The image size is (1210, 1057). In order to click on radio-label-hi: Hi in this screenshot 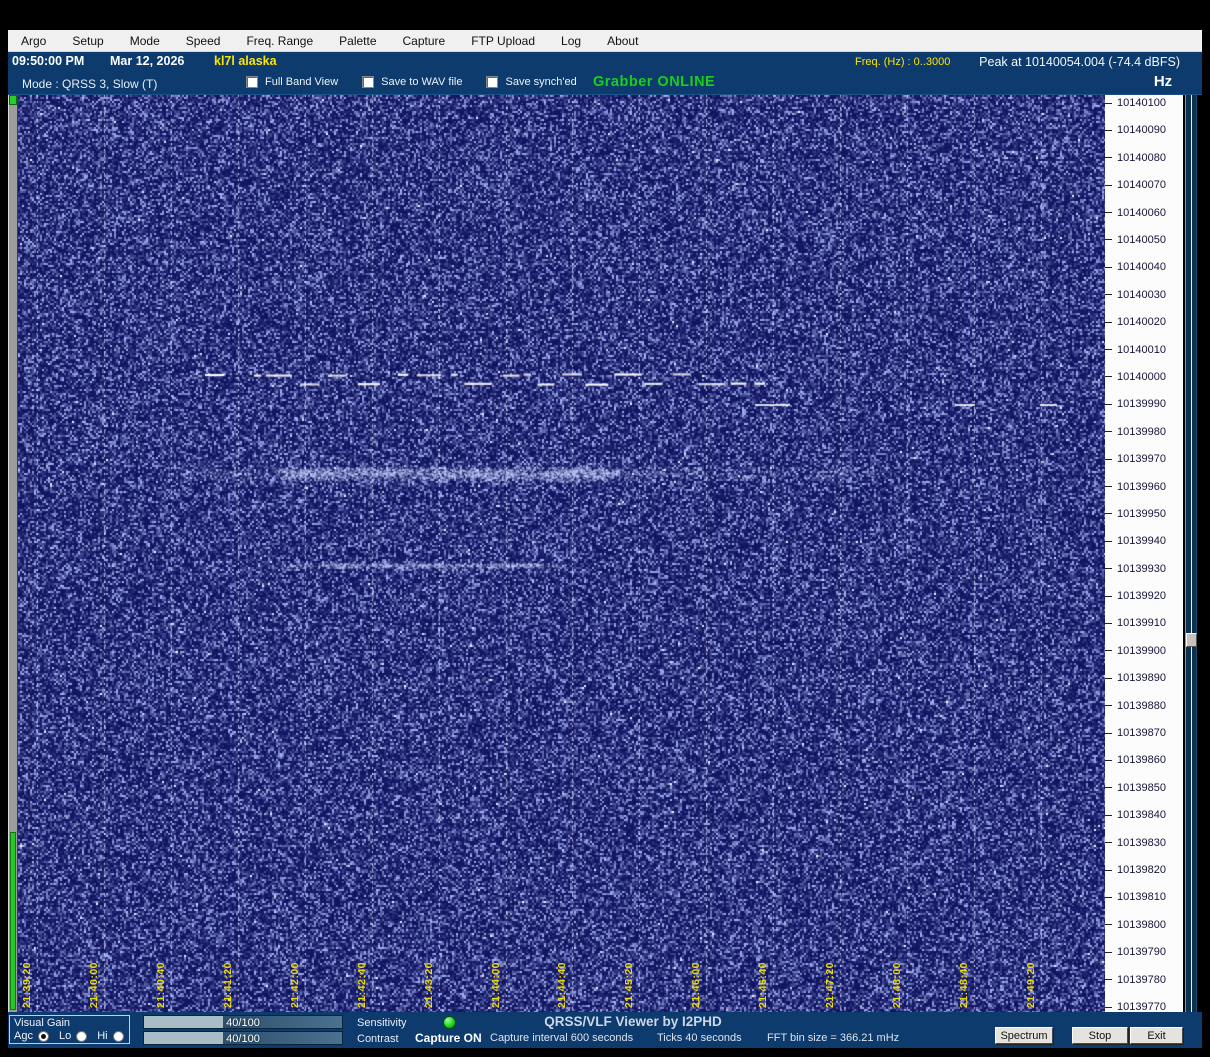, I will do `click(102, 1036)`.